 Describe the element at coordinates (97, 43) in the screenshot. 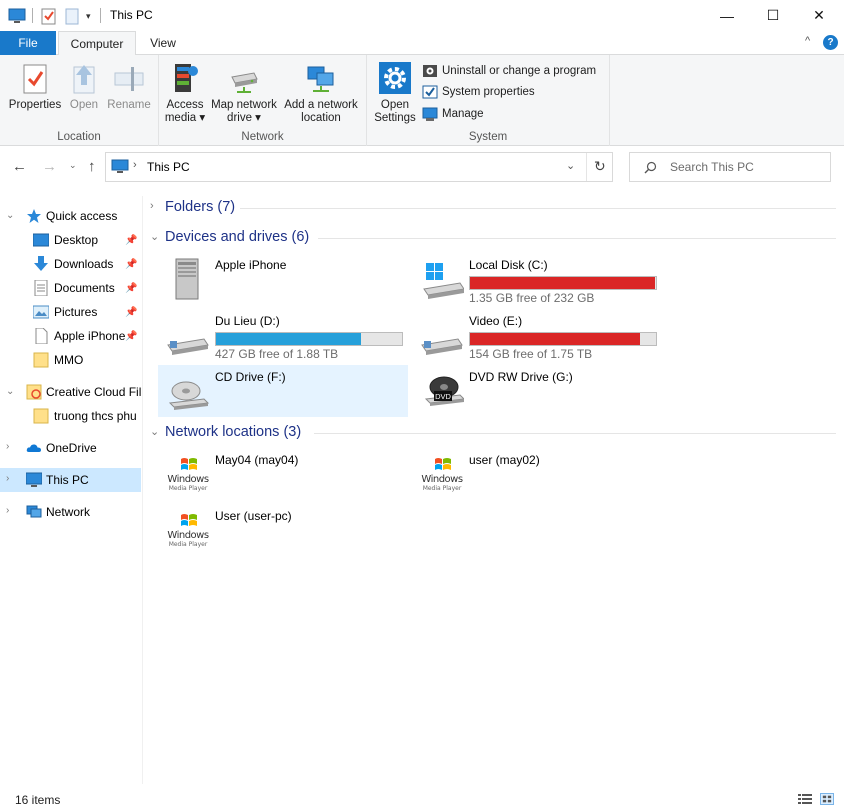

I see `tab-computer: Computer` at that location.